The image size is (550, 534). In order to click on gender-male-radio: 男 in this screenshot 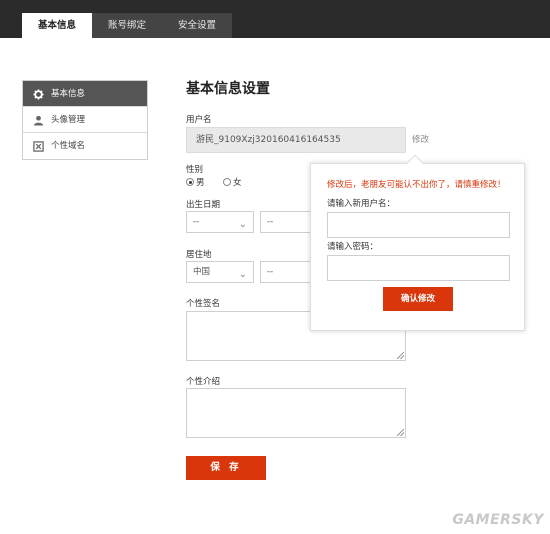, I will do `click(195, 182)`.